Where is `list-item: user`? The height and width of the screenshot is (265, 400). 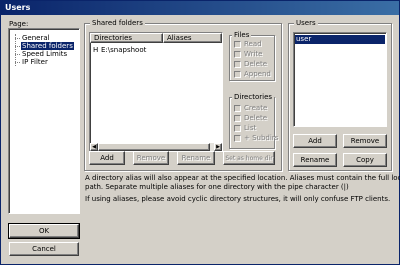 list-item: user is located at coordinates (340, 39).